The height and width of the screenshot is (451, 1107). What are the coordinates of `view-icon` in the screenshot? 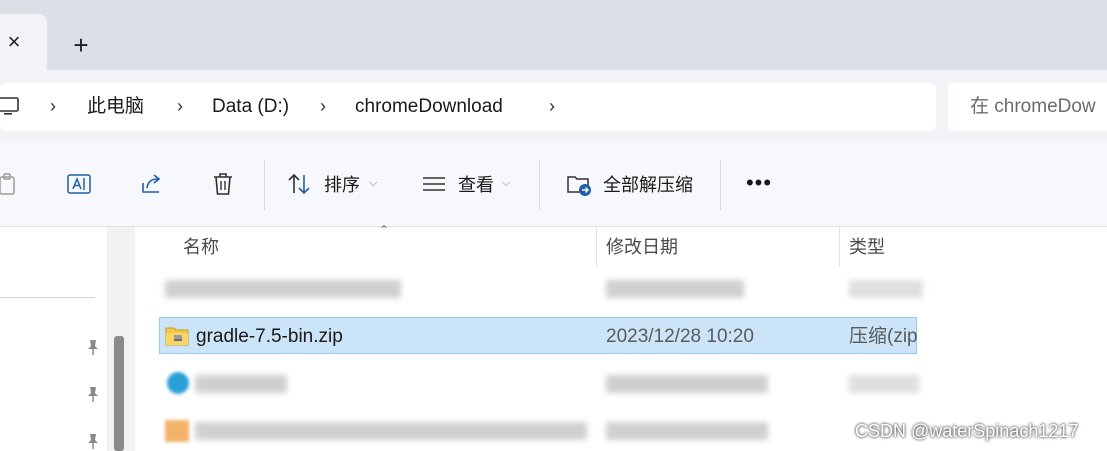 It's located at (434, 184).